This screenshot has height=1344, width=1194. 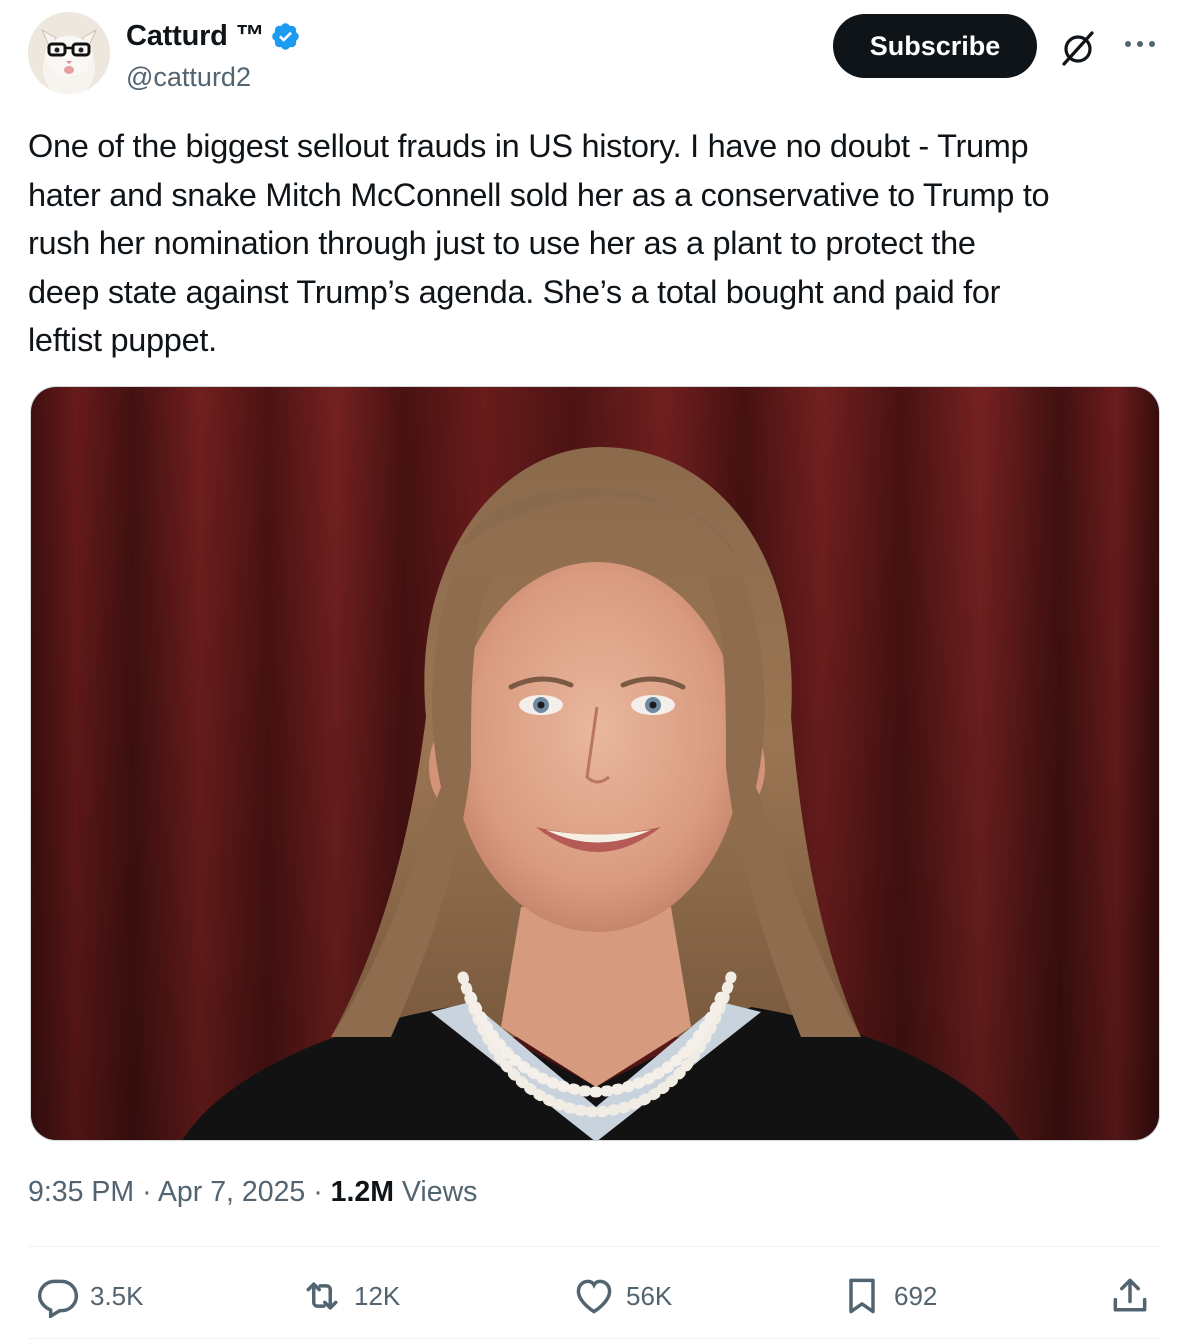 I want to click on repost-icon, so click(x=322, y=1296).